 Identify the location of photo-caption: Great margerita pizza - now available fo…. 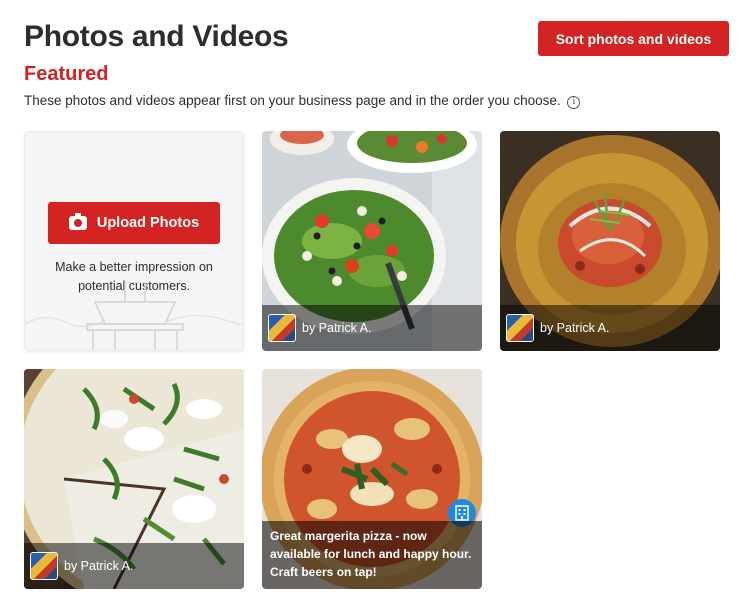
(372, 555).